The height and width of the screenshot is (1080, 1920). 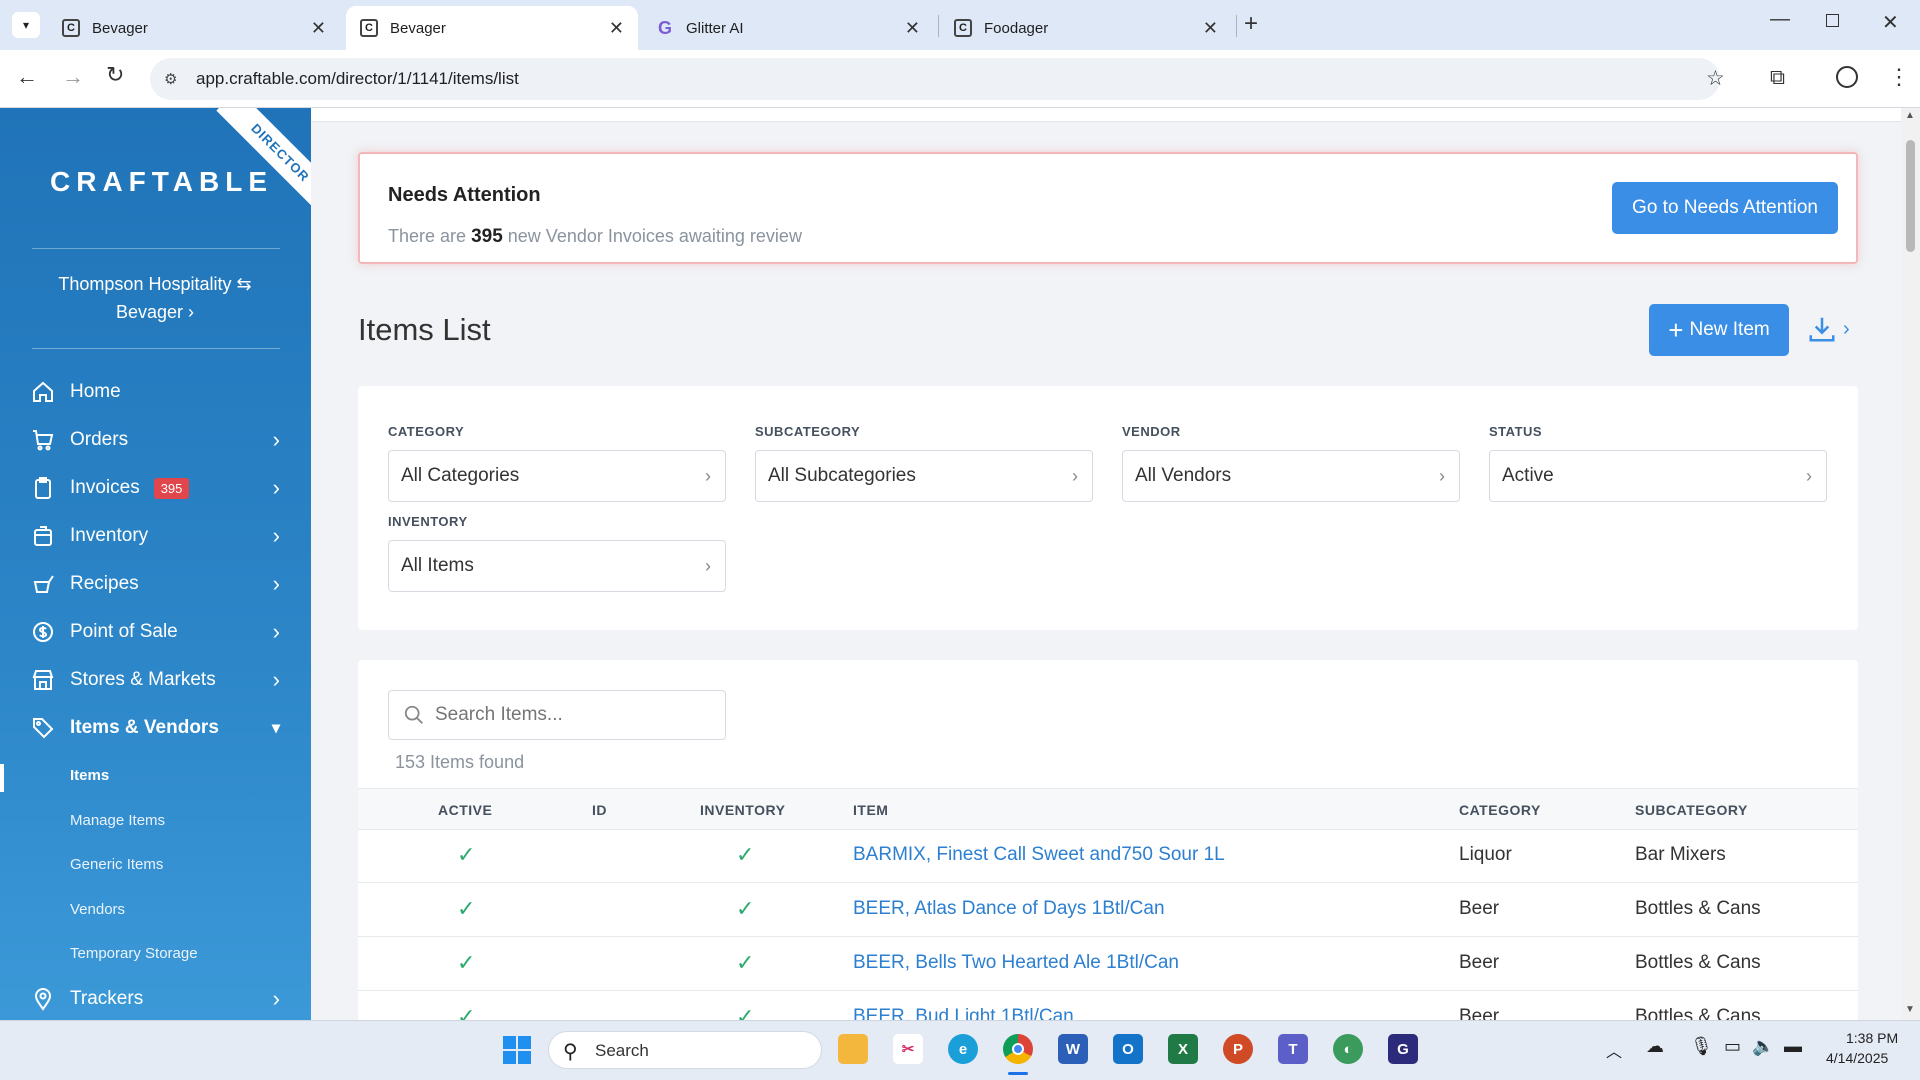 I want to click on nav-stores-markets: Stores & Markets ›, so click(x=155, y=680).